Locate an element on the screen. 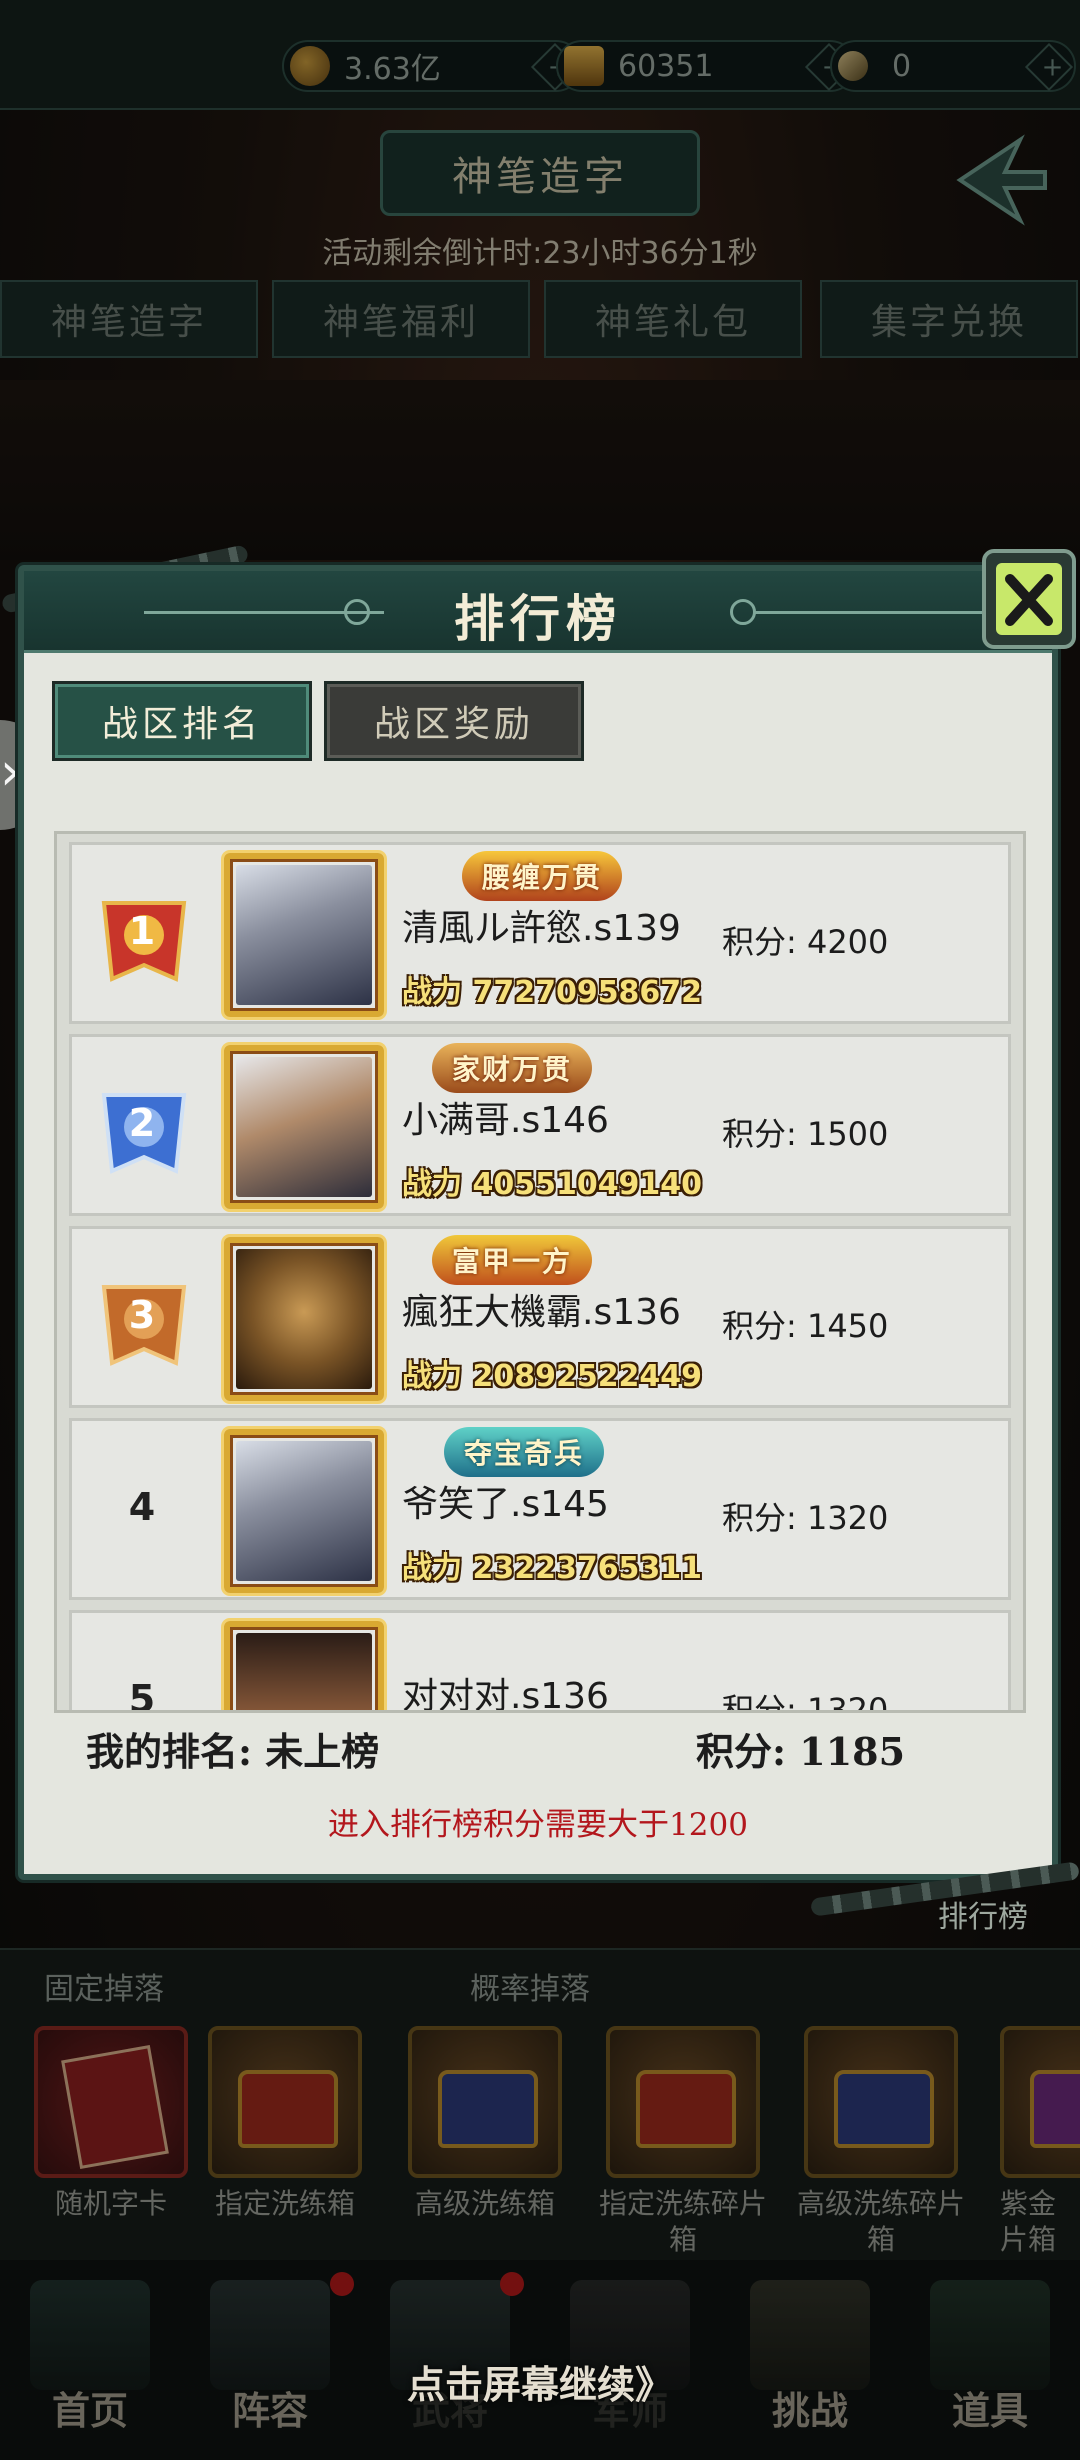 This screenshot has width=1080, height=2460. battle-power: 战力 20892522449 is located at coordinates (552, 1376).